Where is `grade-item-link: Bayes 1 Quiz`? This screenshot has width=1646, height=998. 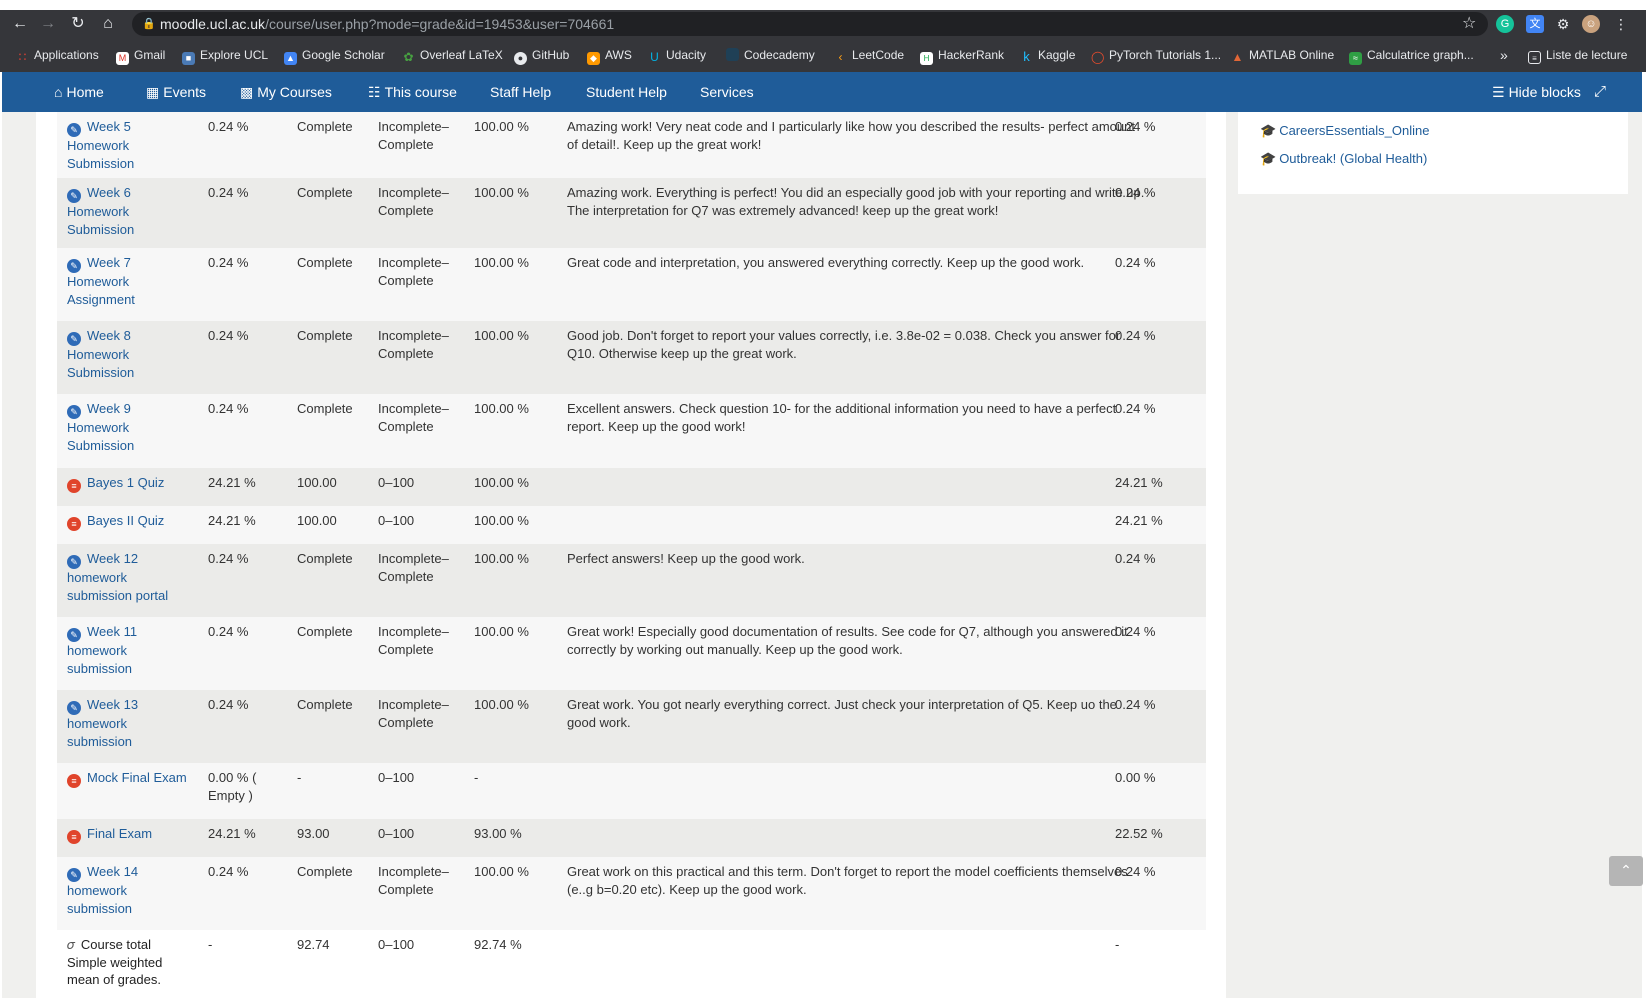
grade-item-link: Bayes 1 Quiz is located at coordinates (125, 482).